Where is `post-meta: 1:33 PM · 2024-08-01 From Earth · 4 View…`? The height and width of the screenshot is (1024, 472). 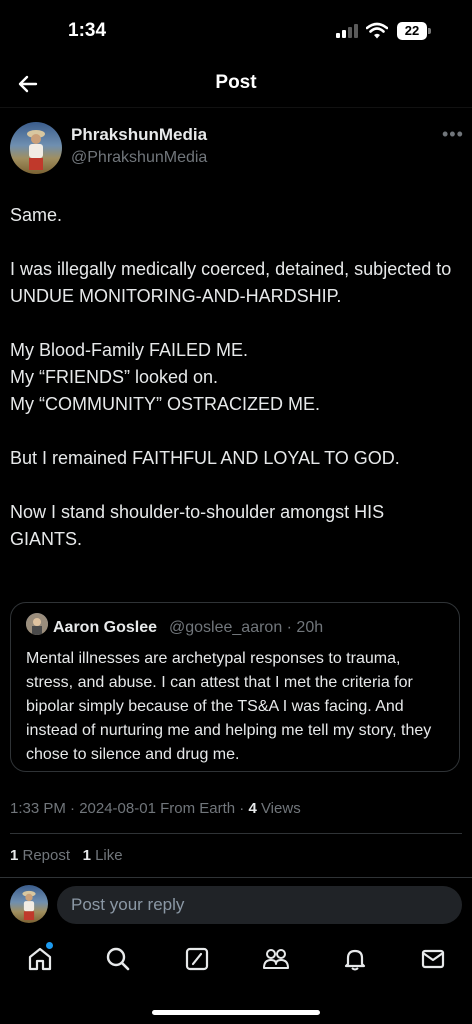
post-meta: 1:33 PM · 2024-08-01 From Earth · 4 View… is located at coordinates (155, 808).